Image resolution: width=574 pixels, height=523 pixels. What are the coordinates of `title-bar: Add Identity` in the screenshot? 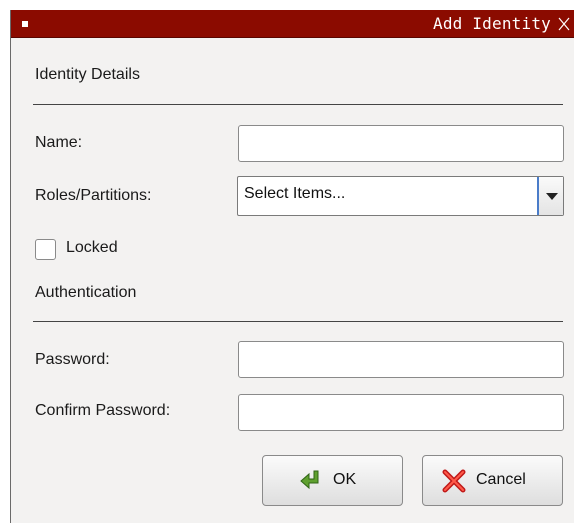 It's located at (292, 24).